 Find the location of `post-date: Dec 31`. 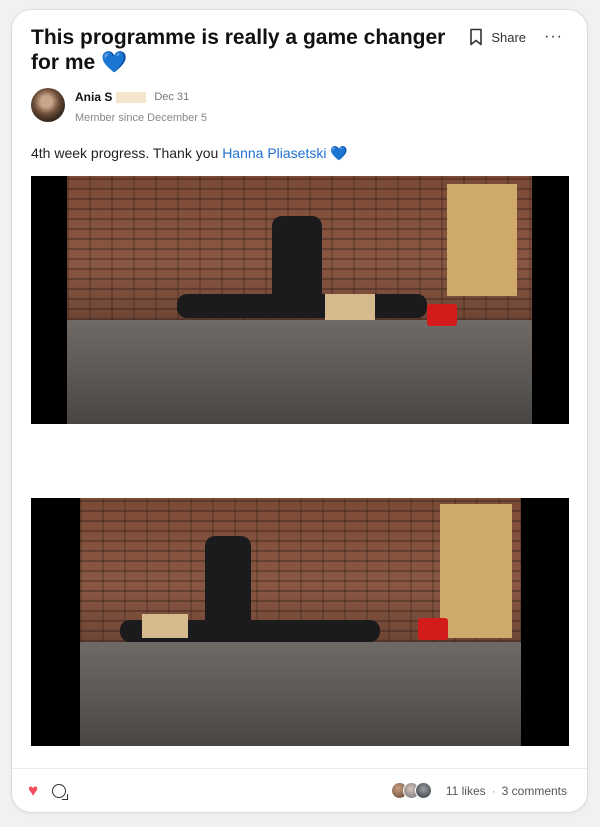

post-date: Dec 31 is located at coordinates (172, 97).